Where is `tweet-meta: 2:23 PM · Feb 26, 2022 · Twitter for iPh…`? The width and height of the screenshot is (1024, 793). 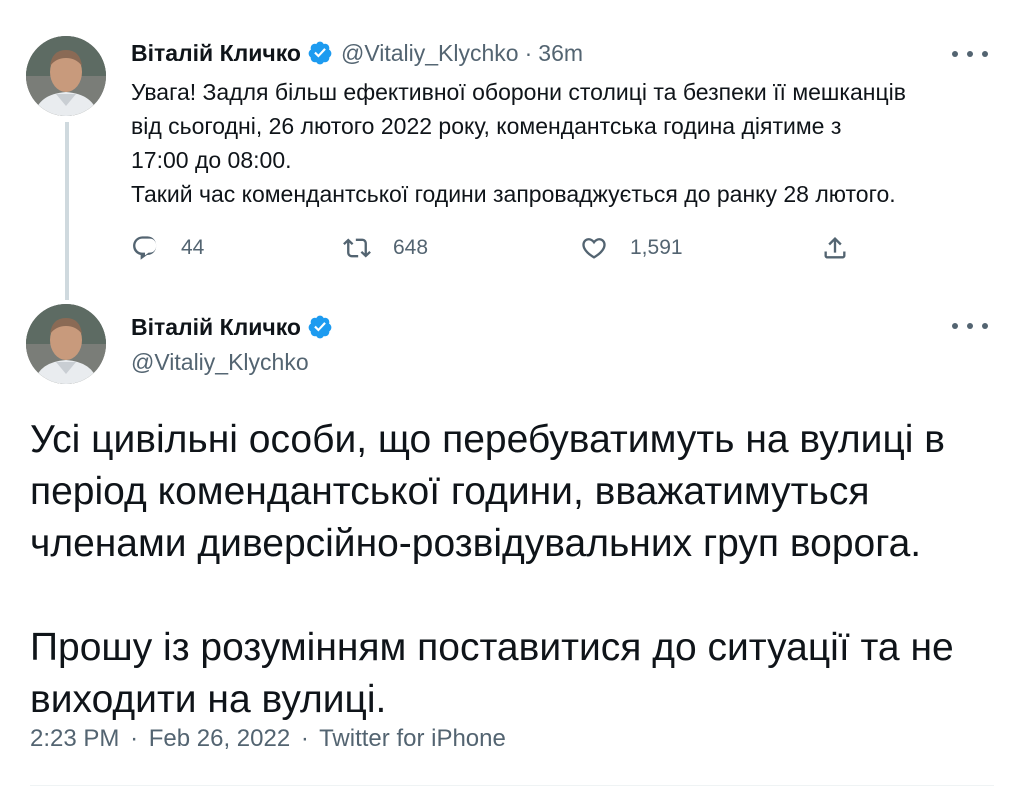 tweet-meta: 2:23 PM · Feb 26, 2022 · Twitter for iPh… is located at coordinates (268, 739).